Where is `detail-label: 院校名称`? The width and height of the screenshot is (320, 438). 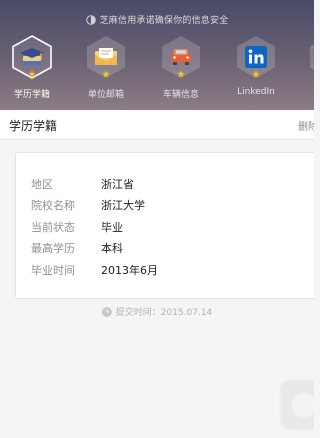
detail-label: 院校名称 is located at coordinates (53, 205).